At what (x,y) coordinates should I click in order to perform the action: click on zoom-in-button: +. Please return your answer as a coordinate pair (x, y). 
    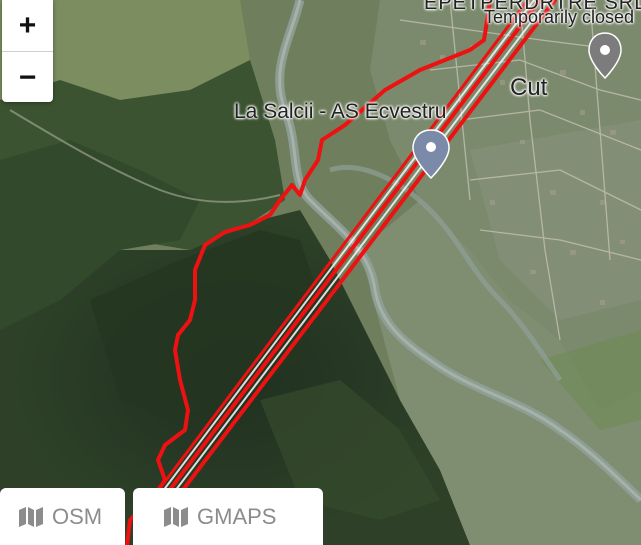
    Looking at the image, I should click on (27, 25).